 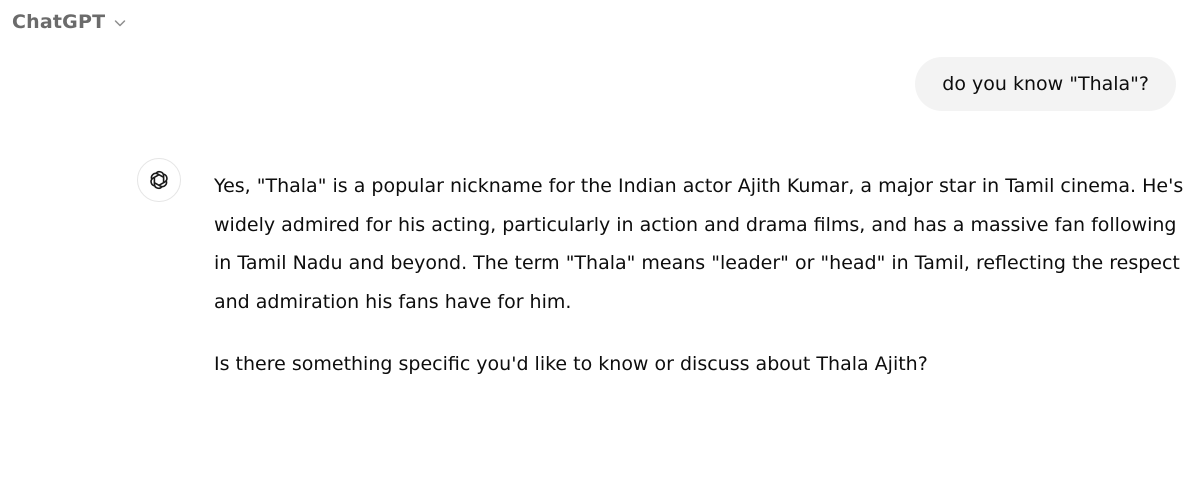 I want to click on model-selector: ChatGPT, so click(x=70, y=22).